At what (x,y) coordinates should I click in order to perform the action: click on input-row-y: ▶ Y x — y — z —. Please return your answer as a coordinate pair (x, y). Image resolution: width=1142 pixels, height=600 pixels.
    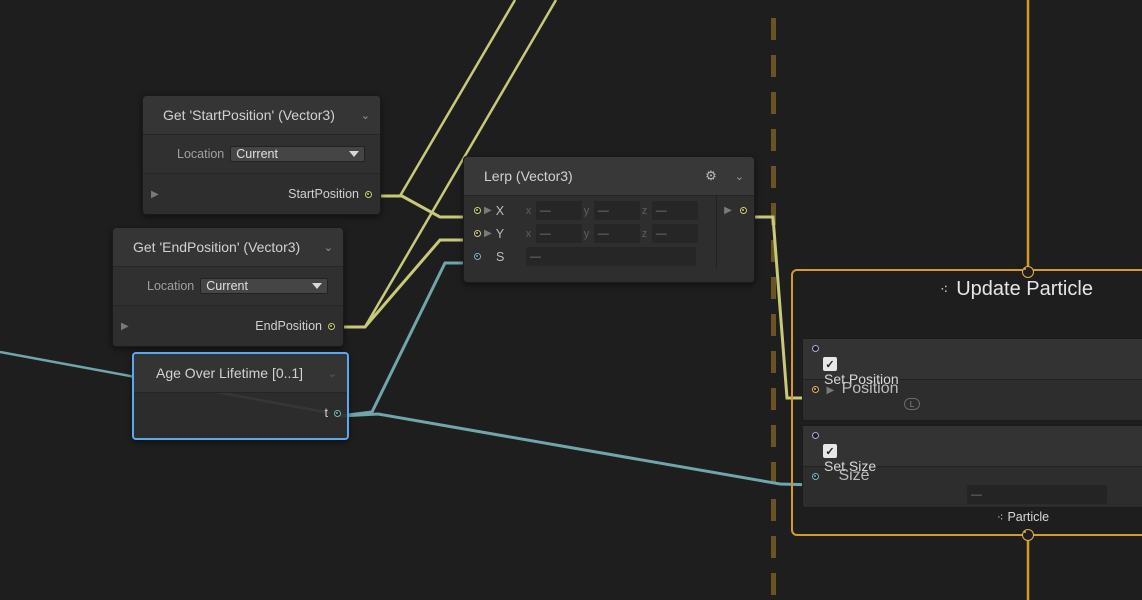
    Looking at the image, I should click on (590, 233).